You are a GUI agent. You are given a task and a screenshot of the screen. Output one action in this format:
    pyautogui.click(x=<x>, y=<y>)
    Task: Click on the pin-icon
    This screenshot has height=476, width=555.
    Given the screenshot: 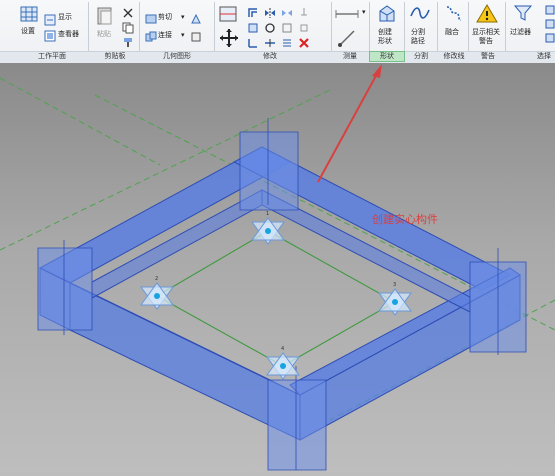 What is the action you would take?
    pyautogui.click(x=304, y=10)
    